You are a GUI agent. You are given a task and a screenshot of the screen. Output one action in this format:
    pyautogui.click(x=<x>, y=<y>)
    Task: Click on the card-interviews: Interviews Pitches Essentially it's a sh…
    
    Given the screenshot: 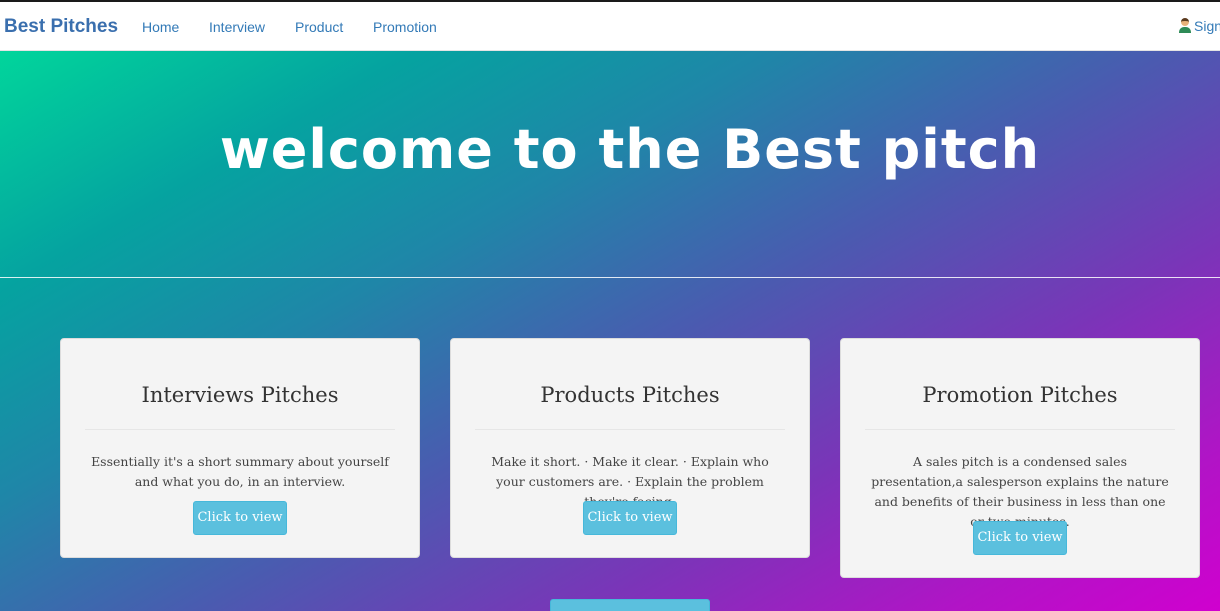 What is the action you would take?
    pyautogui.click(x=240, y=448)
    